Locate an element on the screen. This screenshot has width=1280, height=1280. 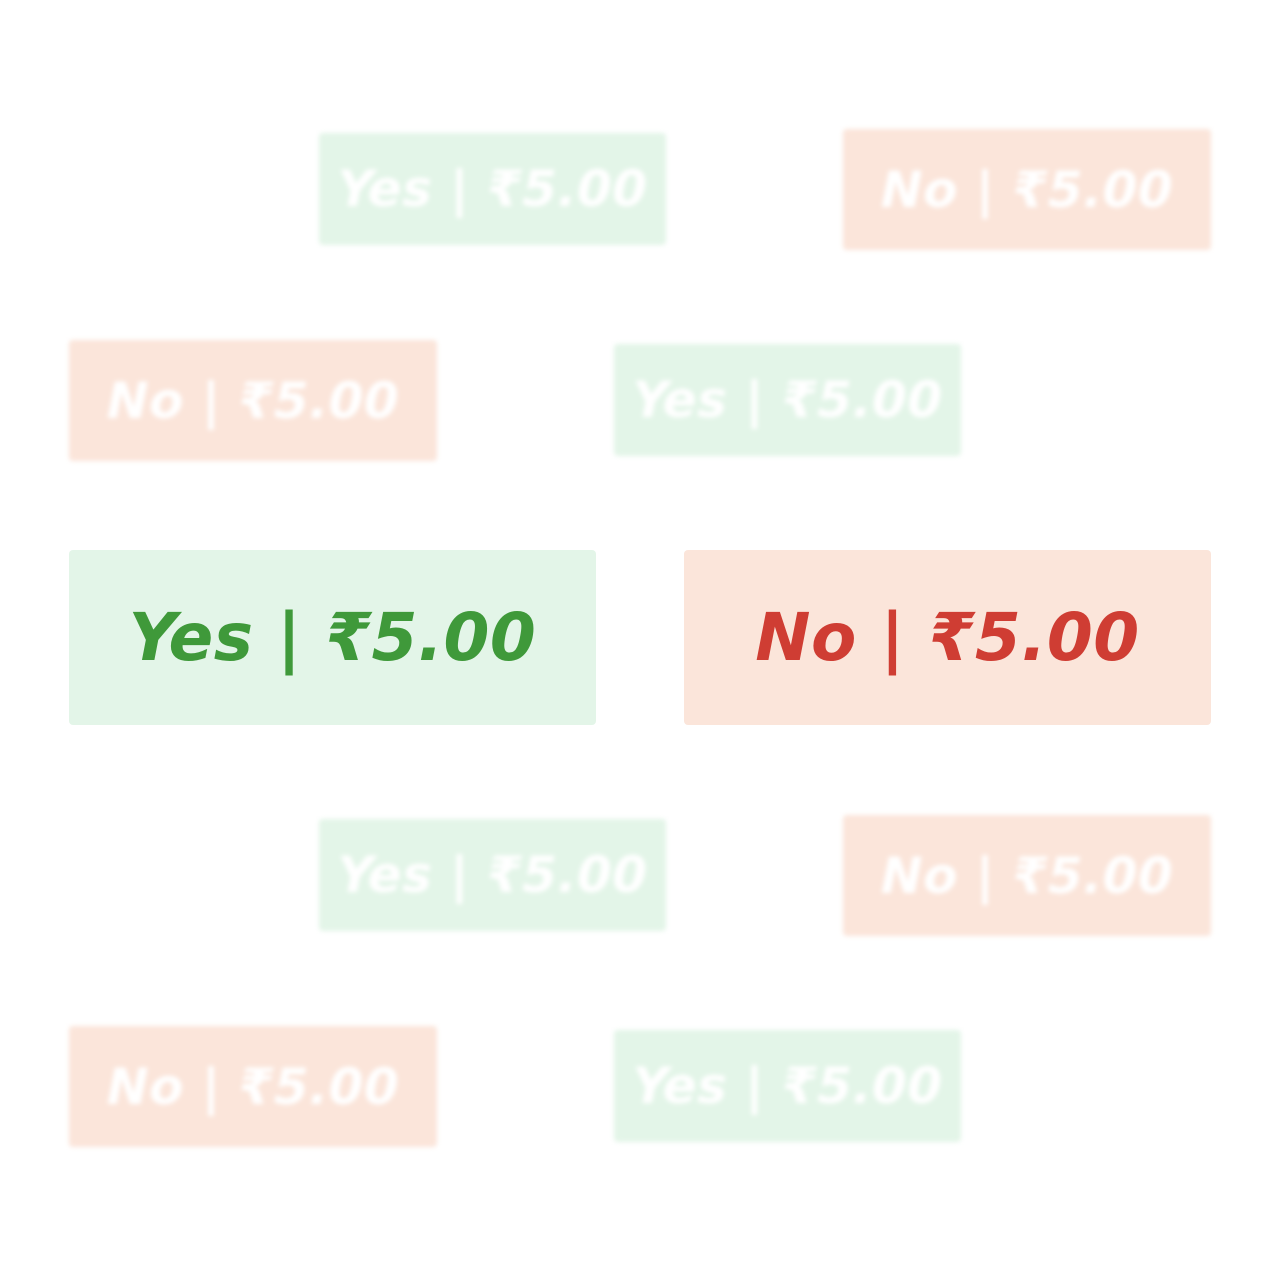
no-bet-button: No | ₹5.00 is located at coordinates (947, 637).